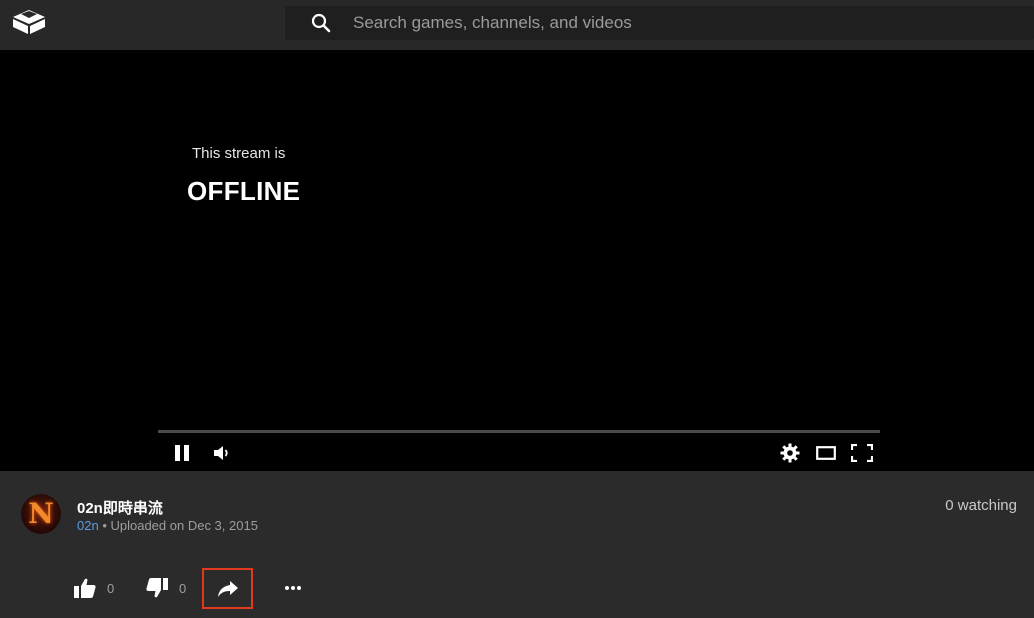 This screenshot has height=618, width=1034. I want to click on more-options-button, so click(293, 588).